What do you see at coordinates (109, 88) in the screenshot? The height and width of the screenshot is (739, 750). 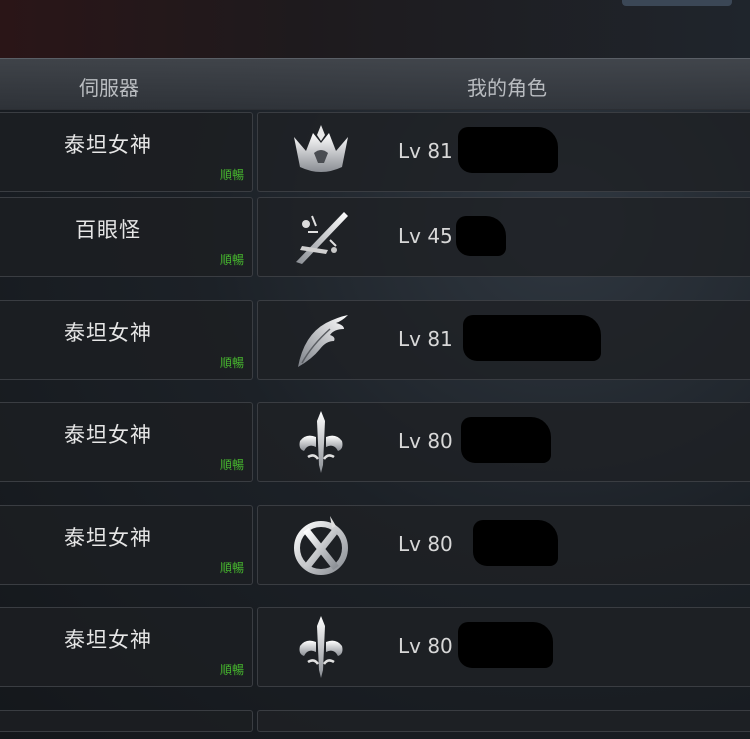 I see `server-column-header: 伺服器` at bounding box center [109, 88].